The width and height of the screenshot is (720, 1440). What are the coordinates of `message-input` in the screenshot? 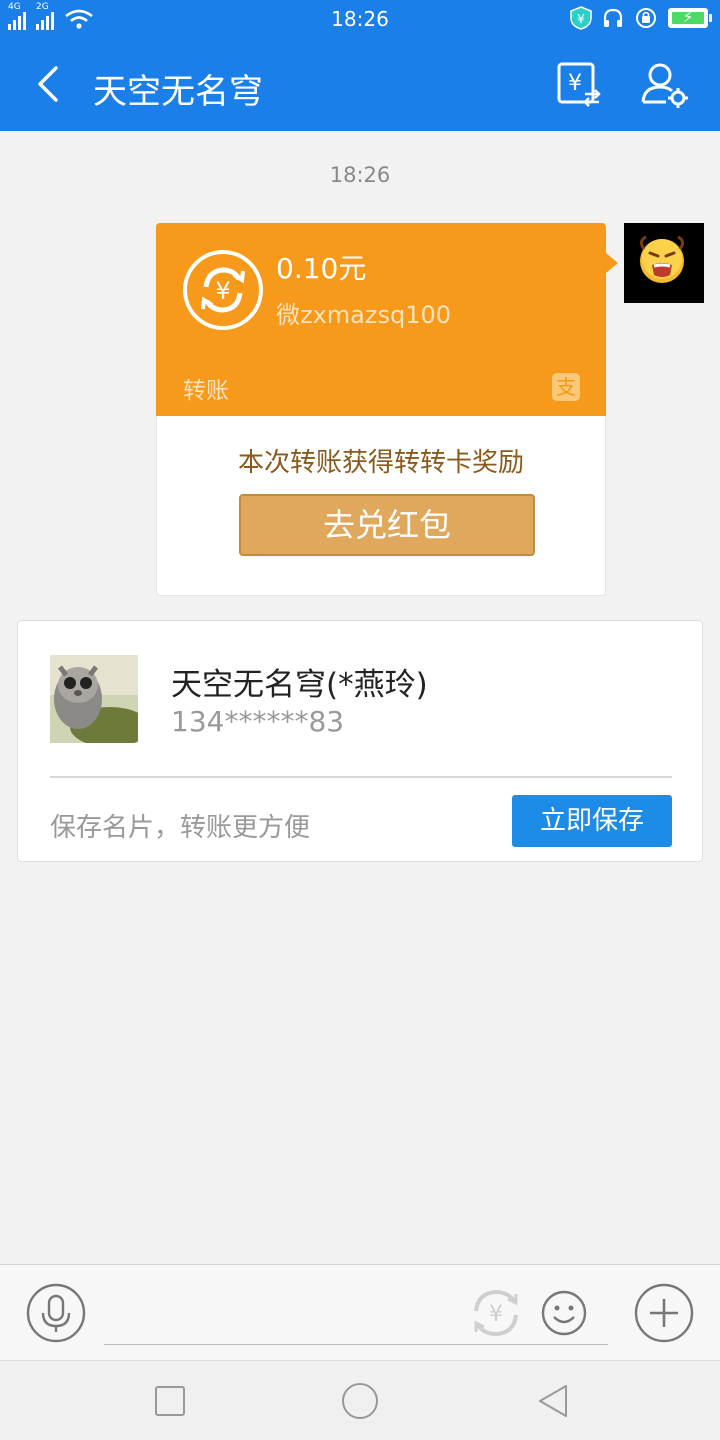 It's located at (356, 1315).